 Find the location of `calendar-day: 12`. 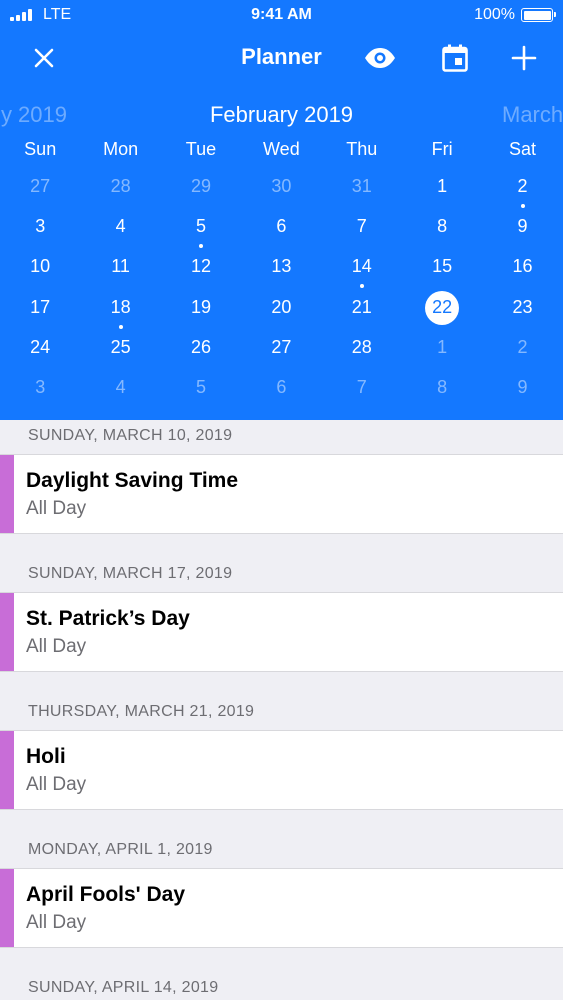

calendar-day: 12 is located at coordinates (201, 268).